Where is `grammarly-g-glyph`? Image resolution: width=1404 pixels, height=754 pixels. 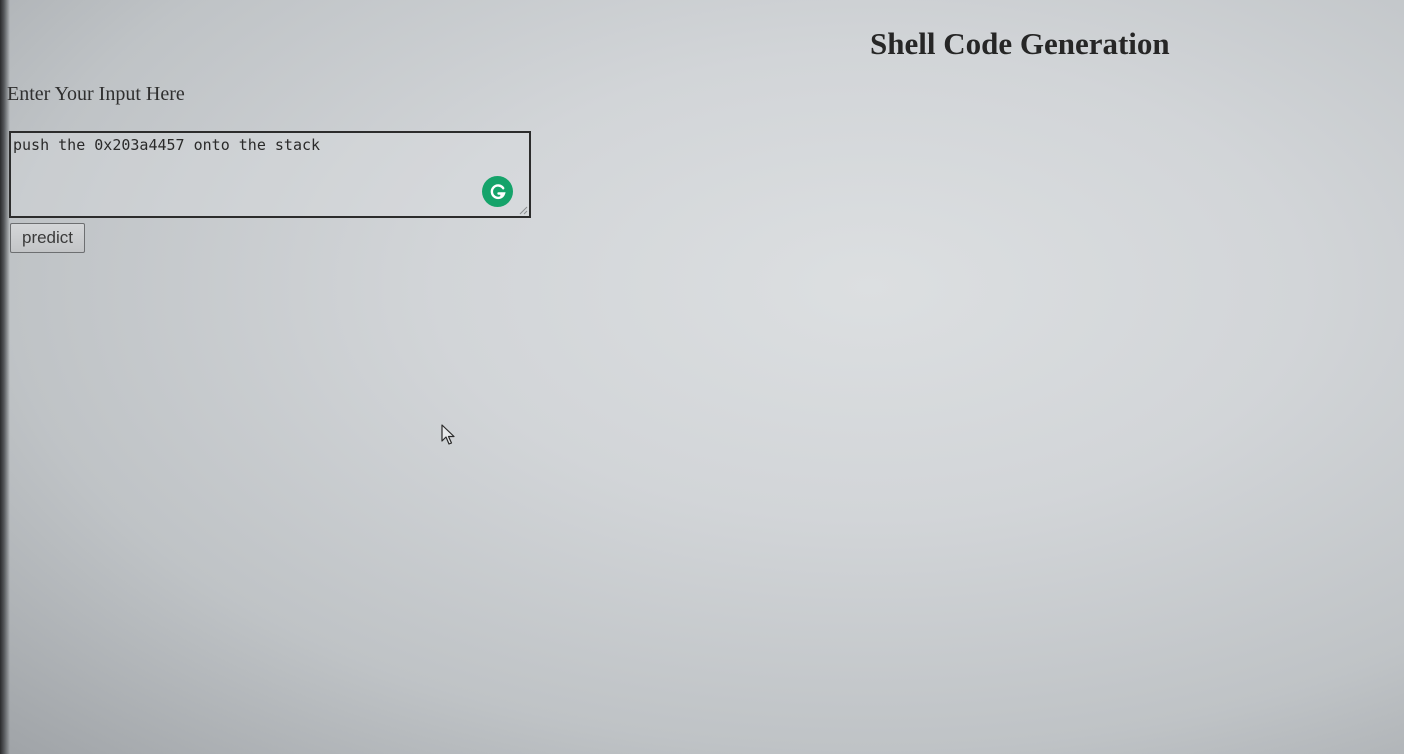 grammarly-g-glyph is located at coordinates (498, 191).